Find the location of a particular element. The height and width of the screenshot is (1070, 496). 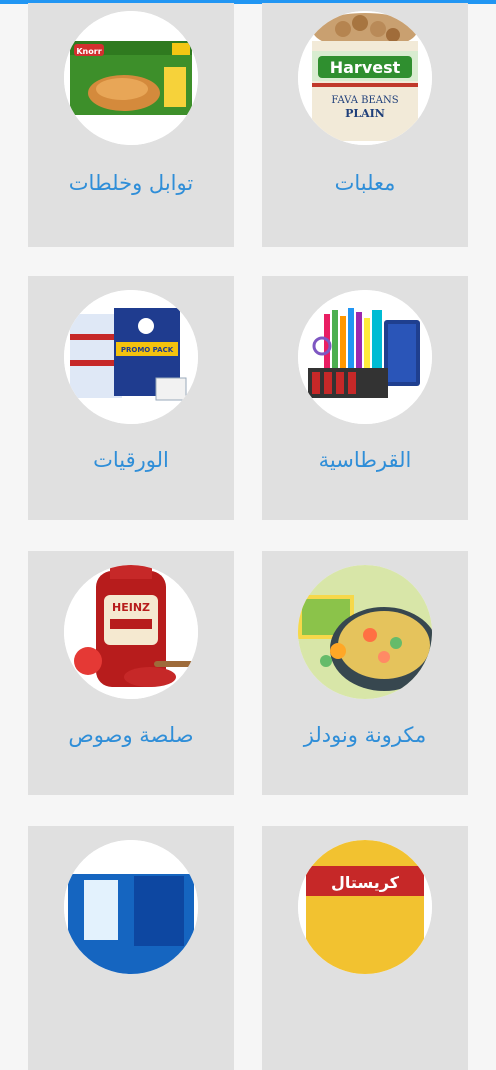

dairy-image is located at coordinates (131, 907).